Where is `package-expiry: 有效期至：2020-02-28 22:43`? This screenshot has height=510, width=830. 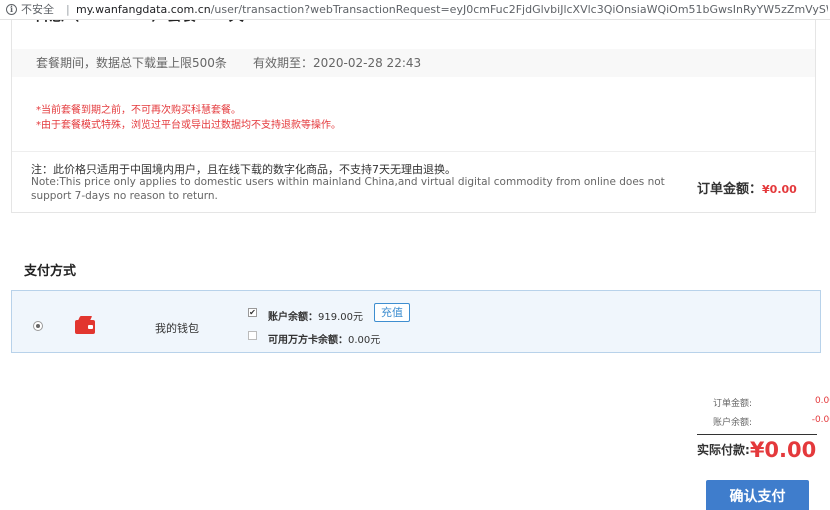
package-expiry: 有效期至：2020-02-28 22:43 is located at coordinates (337, 63).